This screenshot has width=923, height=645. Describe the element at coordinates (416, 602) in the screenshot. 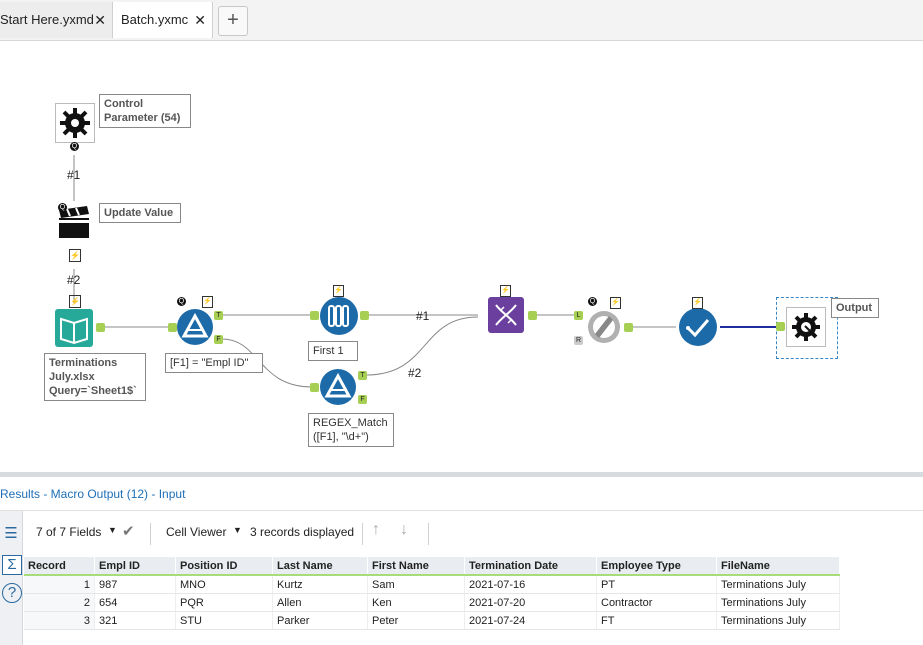

I see `table-cell: Ken` at that location.